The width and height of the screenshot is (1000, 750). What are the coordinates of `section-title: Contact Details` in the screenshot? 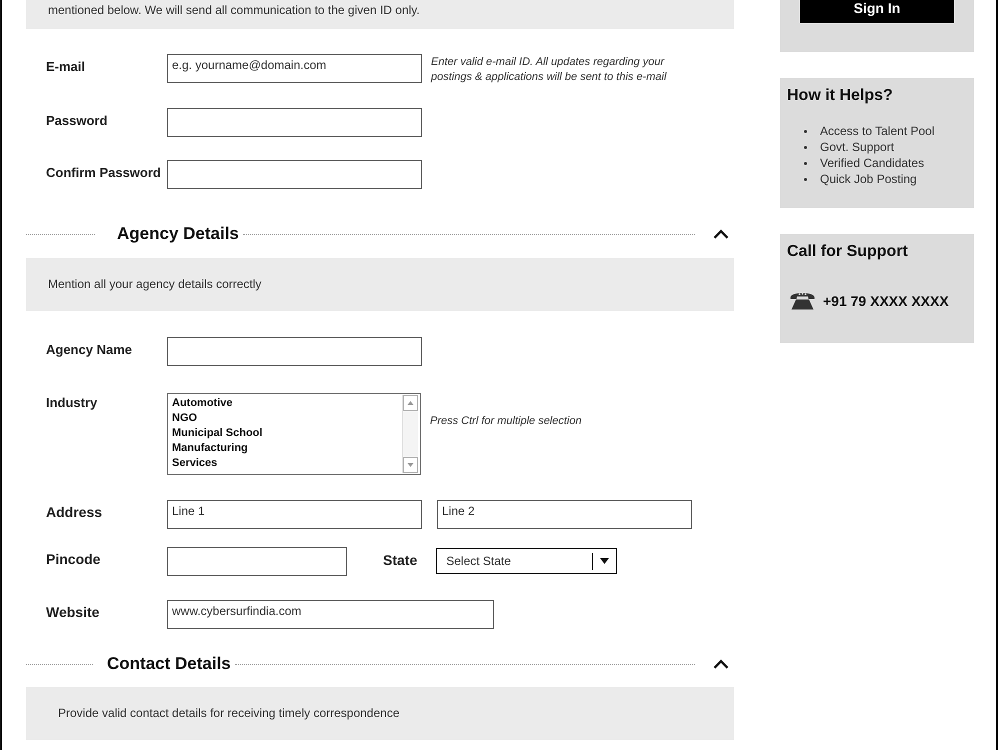 It's located at (169, 664).